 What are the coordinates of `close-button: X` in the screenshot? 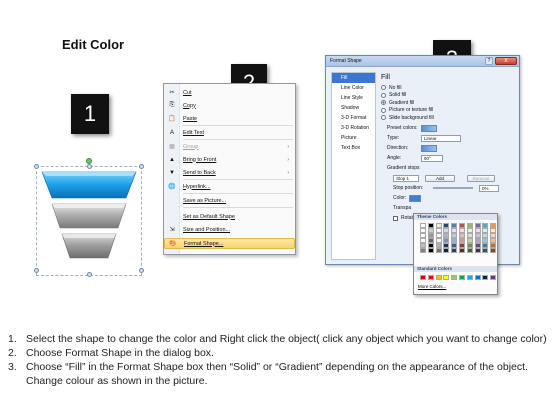 It's located at (506, 61).